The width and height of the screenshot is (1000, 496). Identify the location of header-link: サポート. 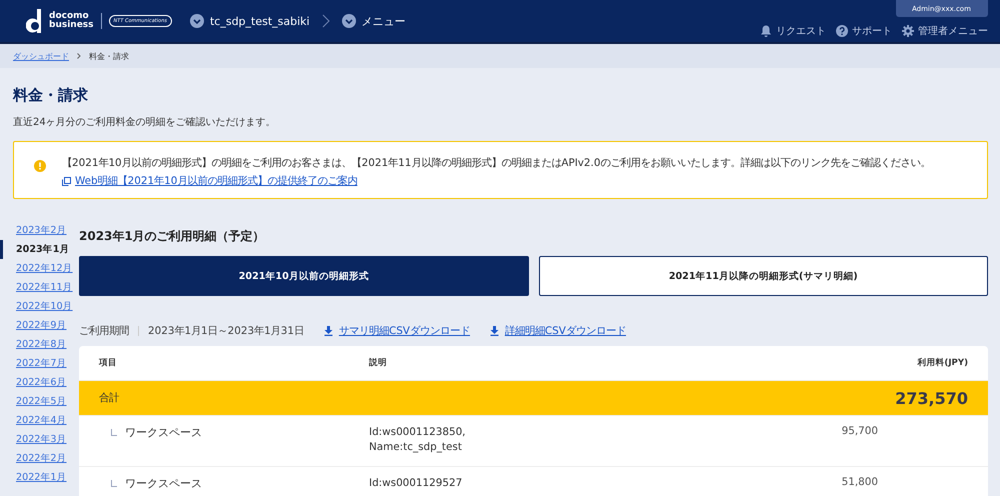
(864, 31).